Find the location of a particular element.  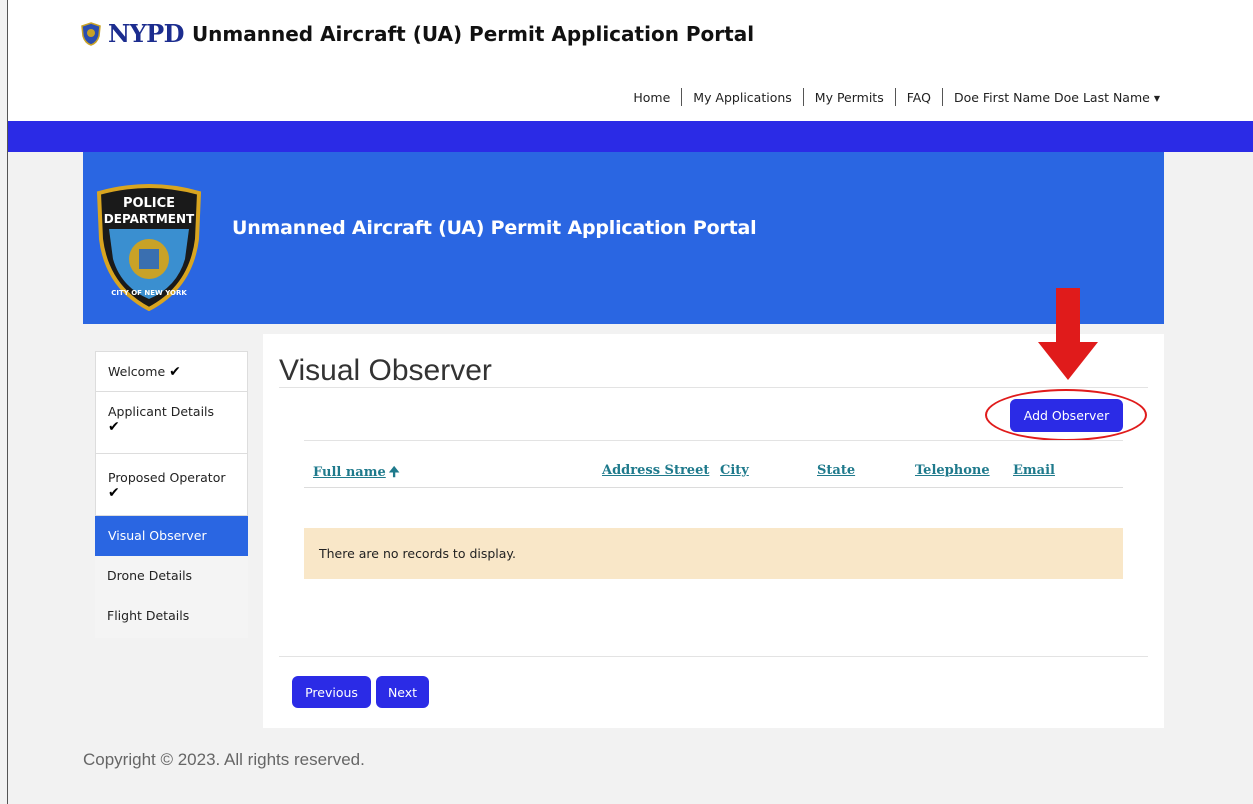

nav-my-permits: My Permits is located at coordinates (849, 97).